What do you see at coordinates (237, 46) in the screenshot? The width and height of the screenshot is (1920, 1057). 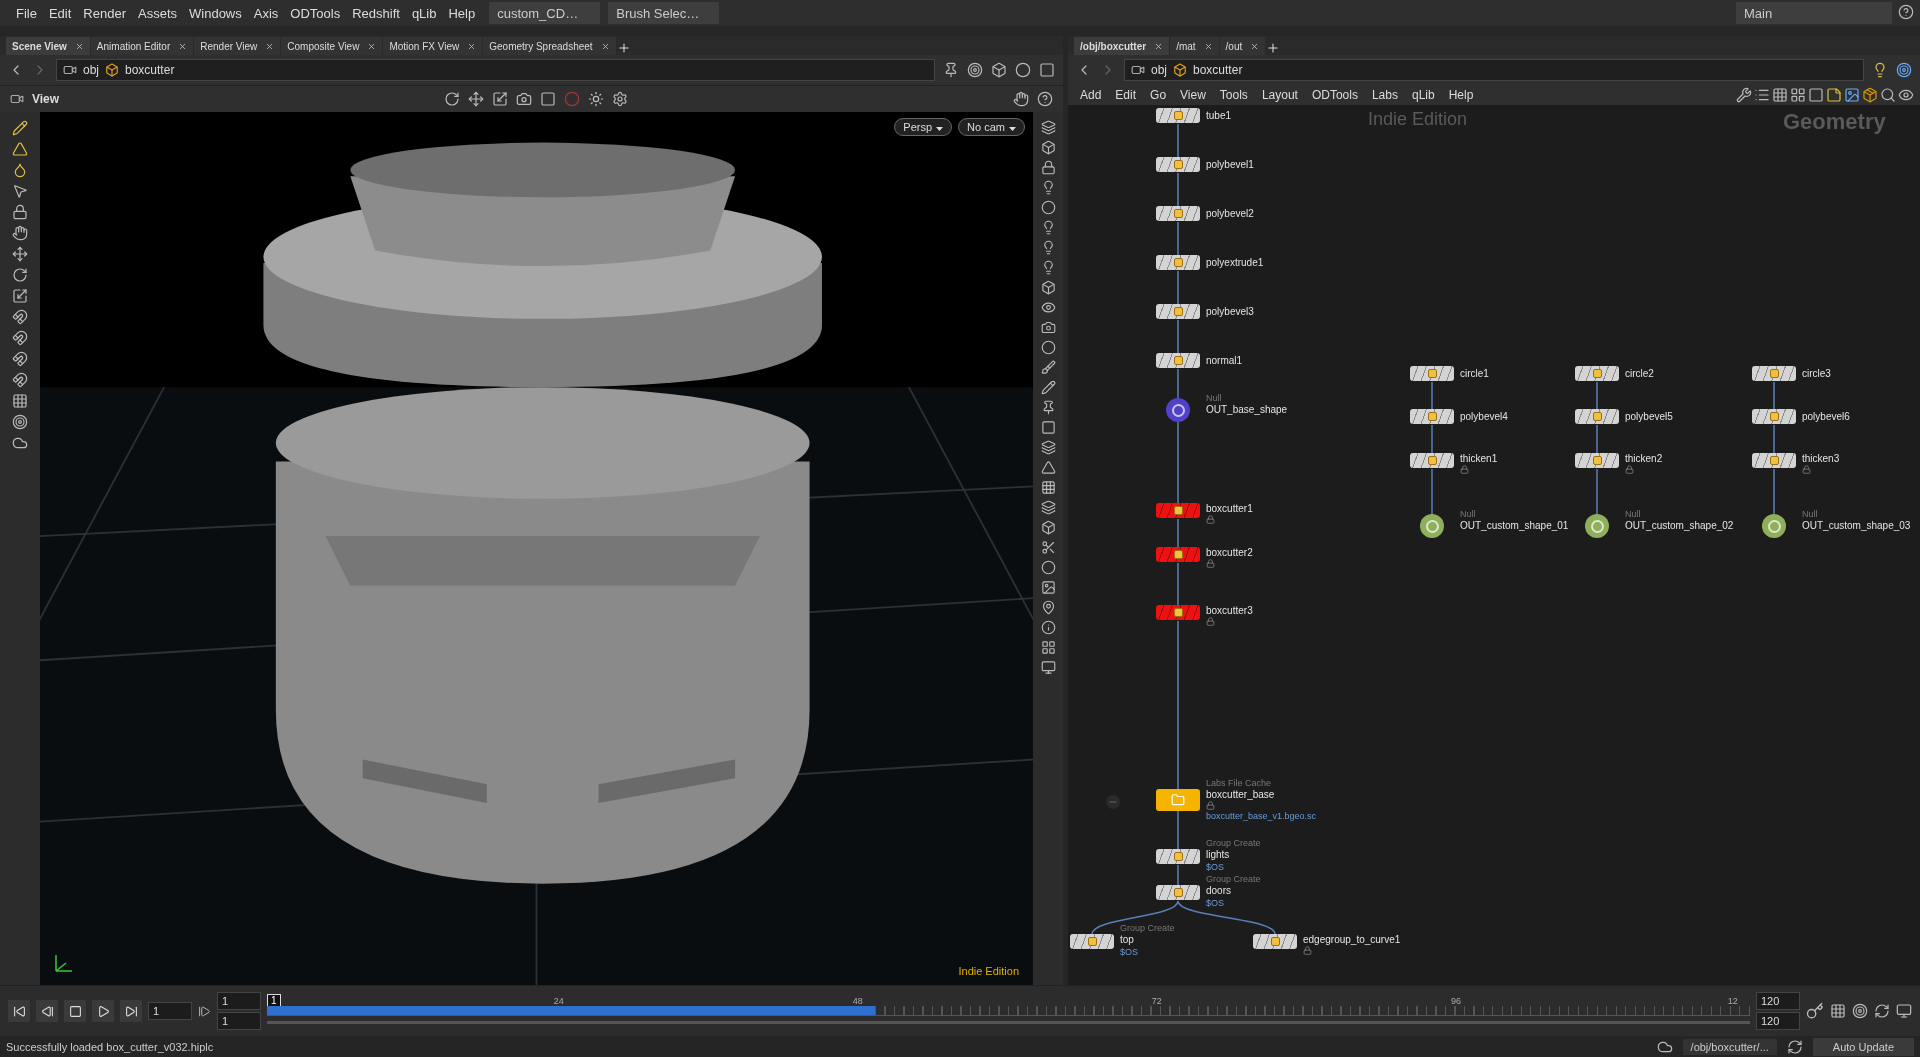 I see `pane-tab: Render View` at bounding box center [237, 46].